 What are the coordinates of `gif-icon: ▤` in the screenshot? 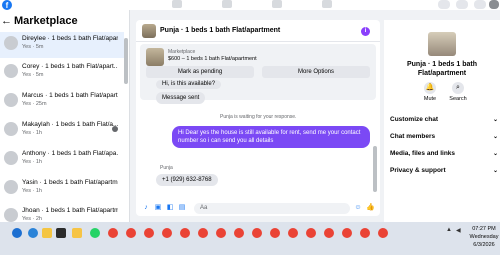 It's located at (182, 208).